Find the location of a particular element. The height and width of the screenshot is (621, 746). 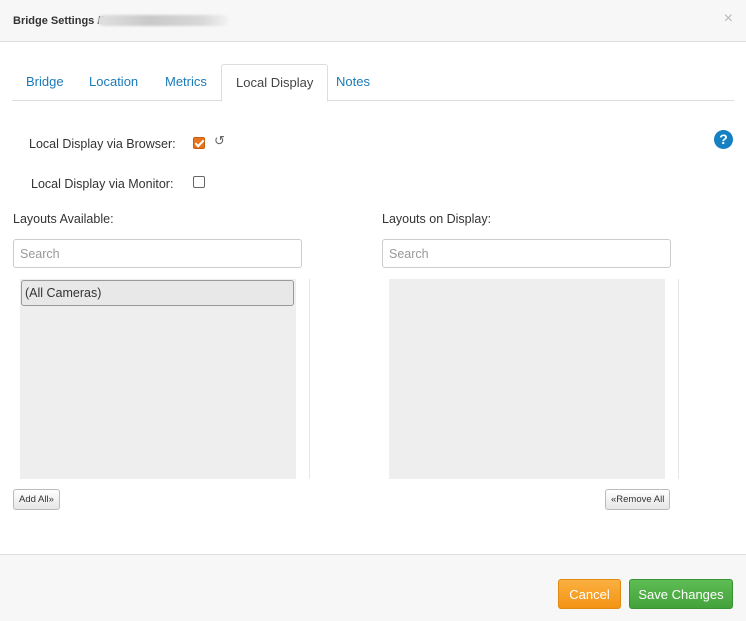

on-display-list-container is located at coordinates (534, 379).